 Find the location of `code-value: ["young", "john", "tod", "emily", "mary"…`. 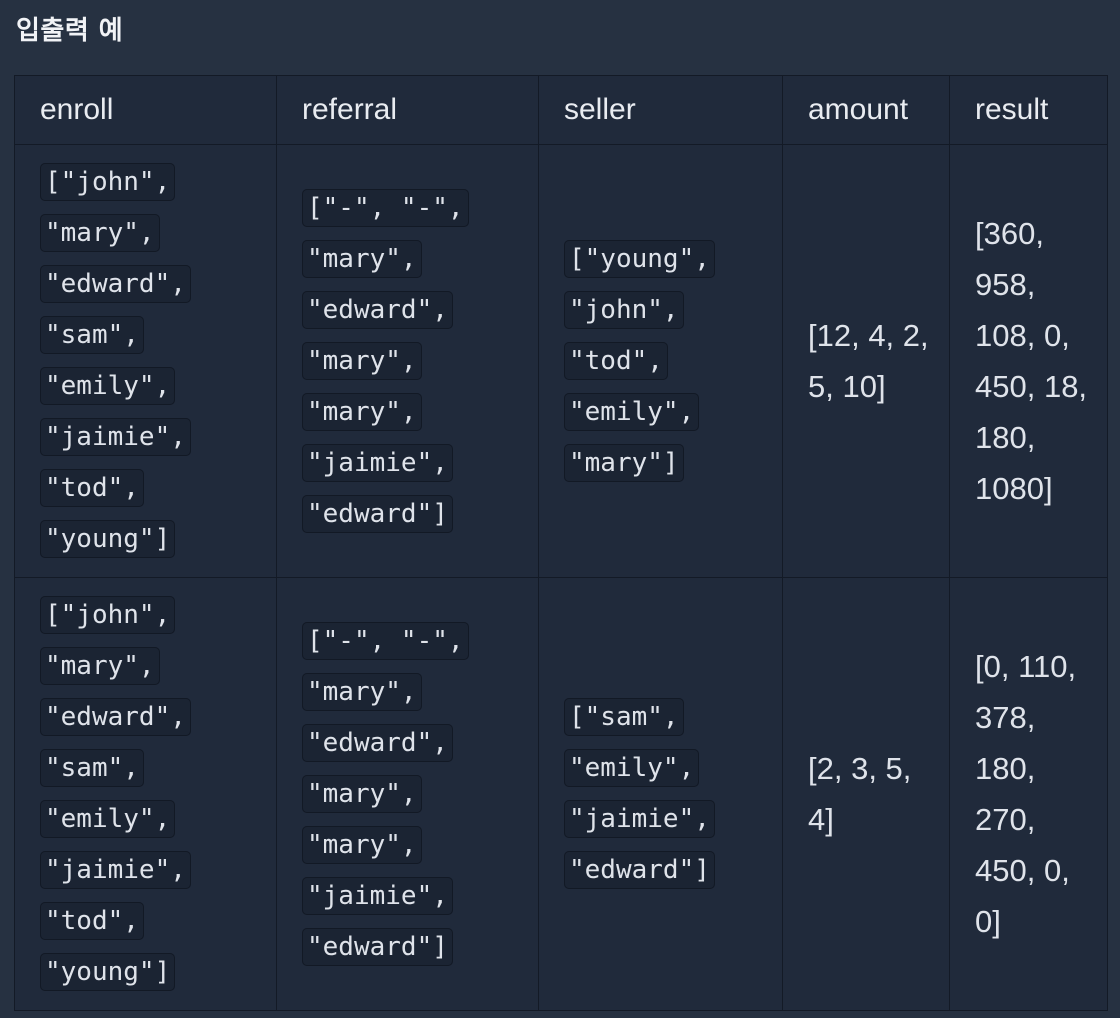

code-value: ["young", "john", "tod", "emily", "mary"… is located at coordinates (639, 360).